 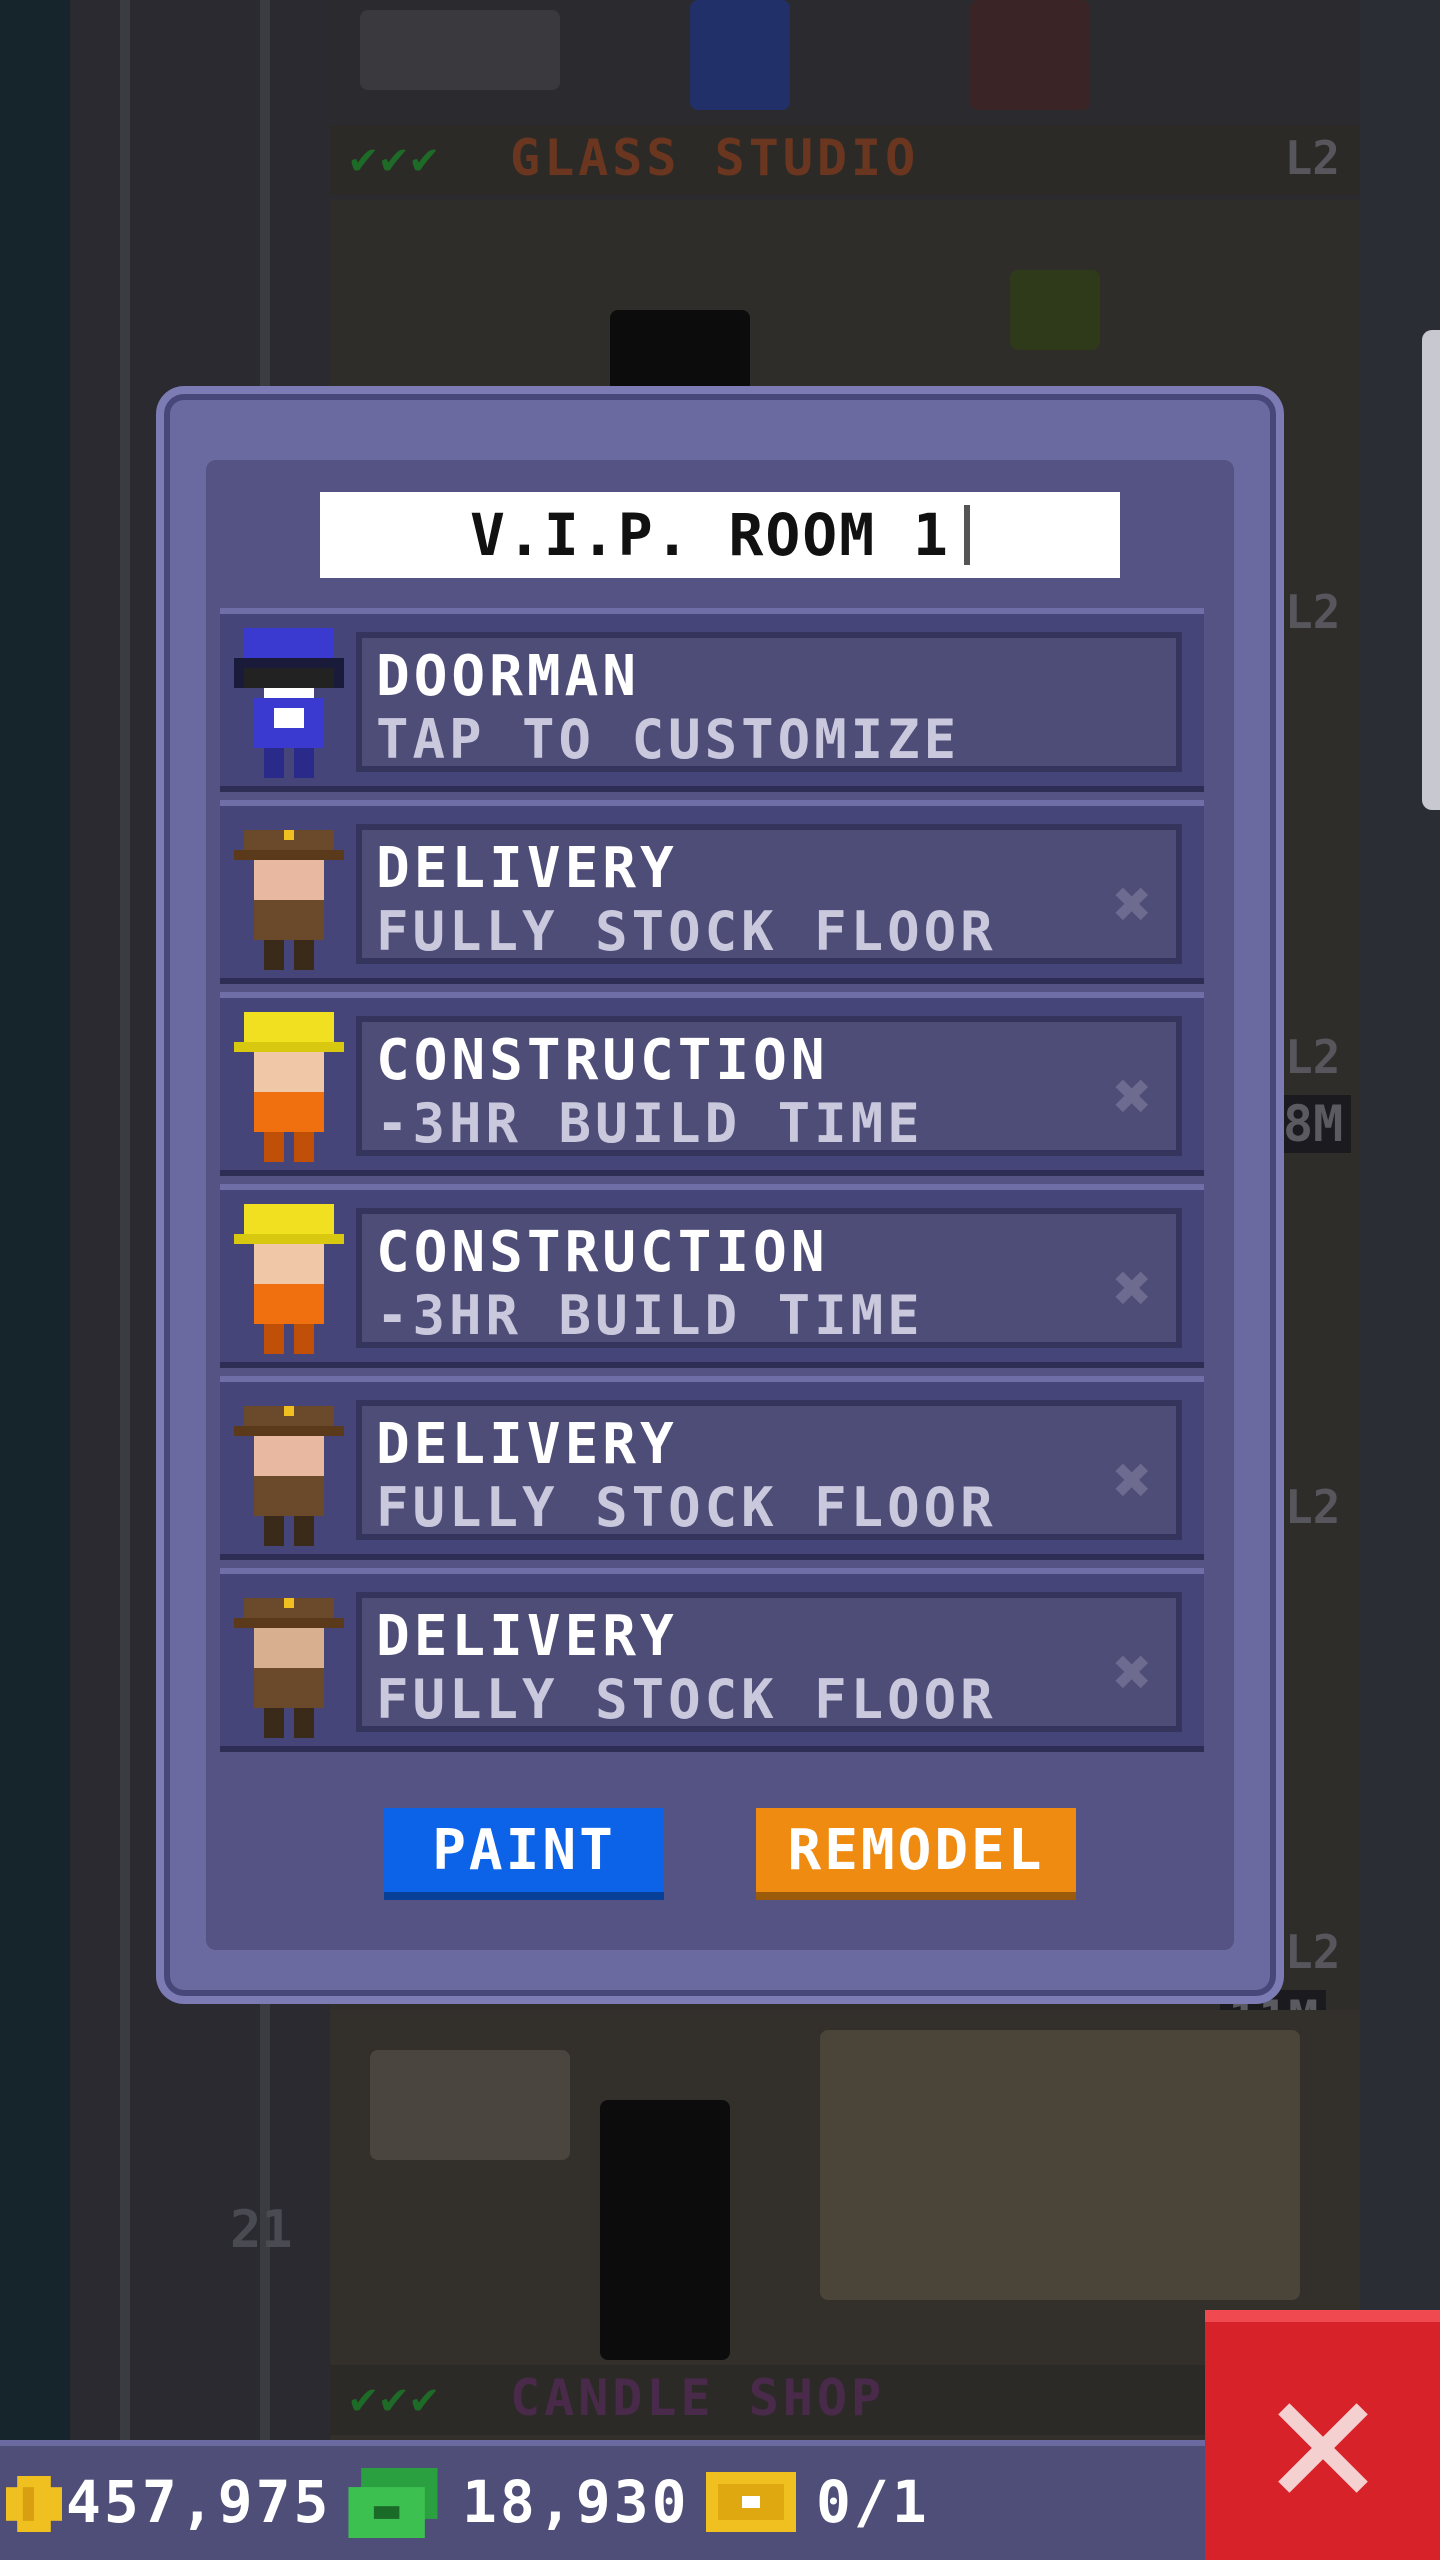 What do you see at coordinates (1313, 1124) in the screenshot?
I see `income-badge: 8M` at bounding box center [1313, 1124].